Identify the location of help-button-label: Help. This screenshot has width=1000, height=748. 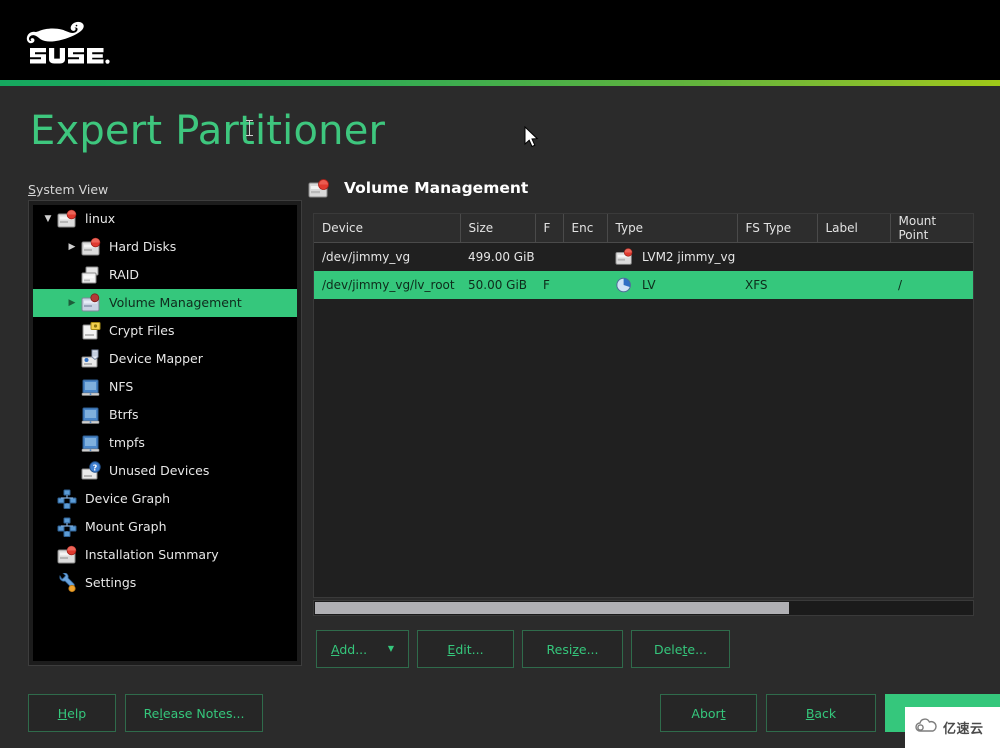
(72, 713).